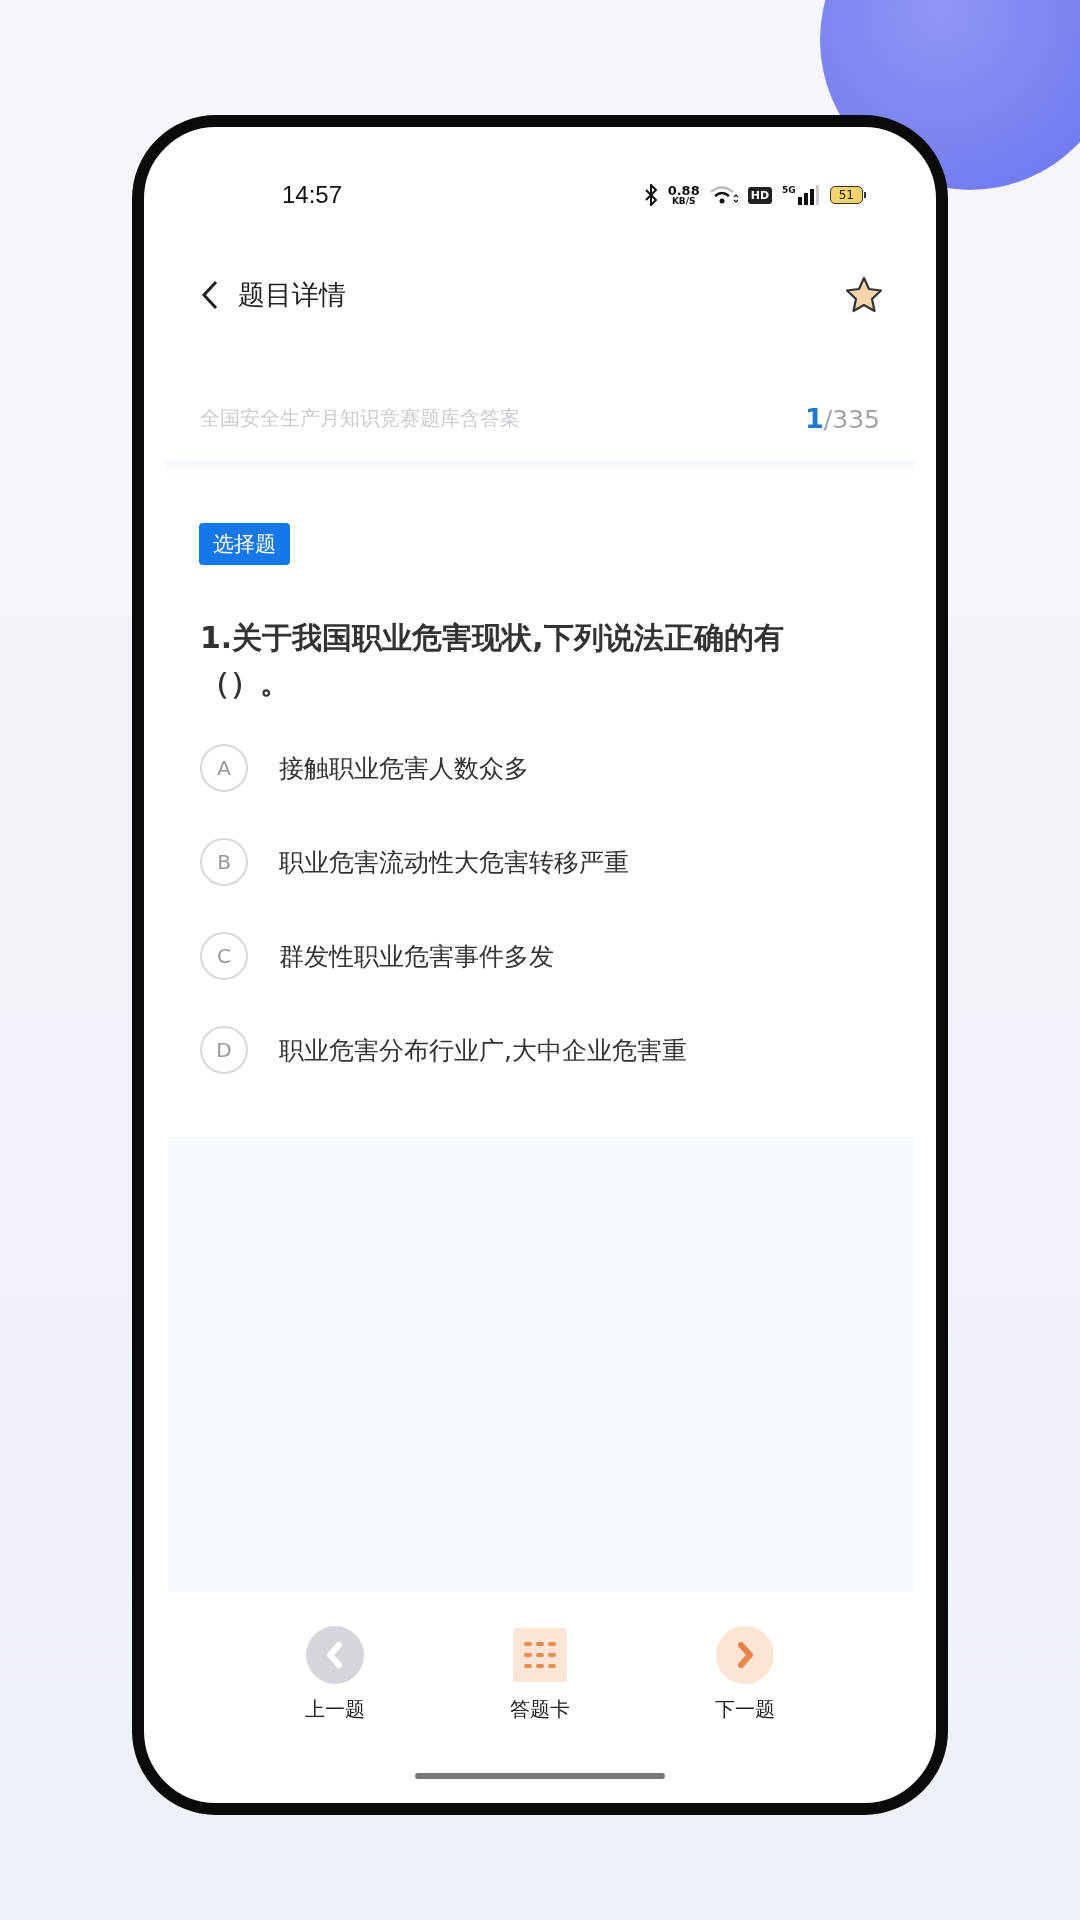 The height and width of the screenshot is (1920, 1080). I want to click on back-icon, so click(210, 295).